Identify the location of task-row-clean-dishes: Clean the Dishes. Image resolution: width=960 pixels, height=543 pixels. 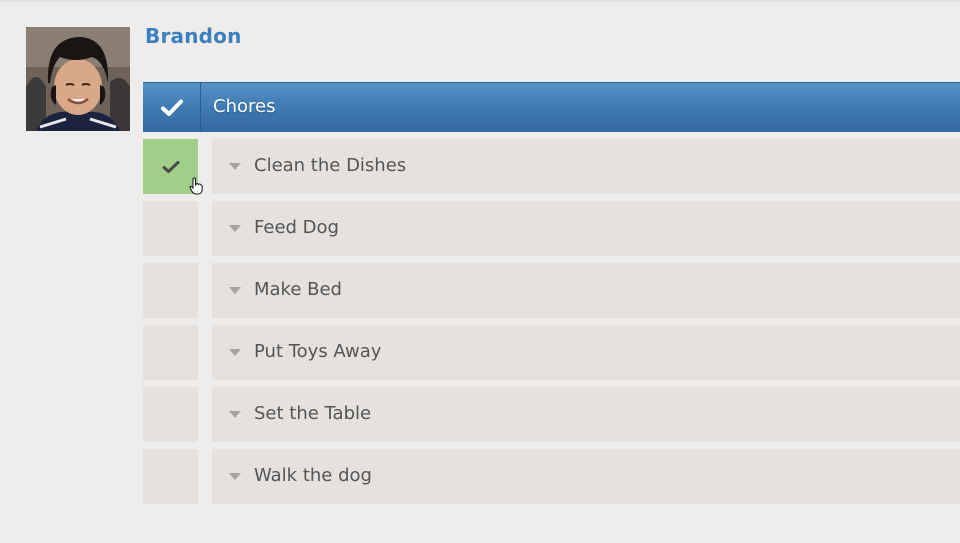
(551, 166).